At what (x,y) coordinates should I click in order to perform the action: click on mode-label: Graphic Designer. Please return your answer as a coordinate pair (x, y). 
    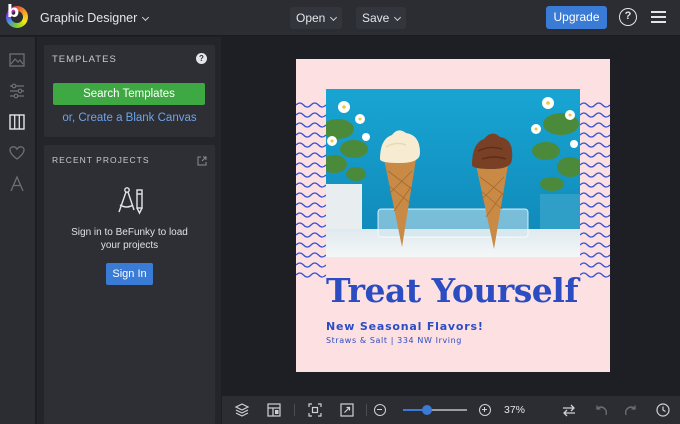
    Looking at the image, I should click on (89, 18).